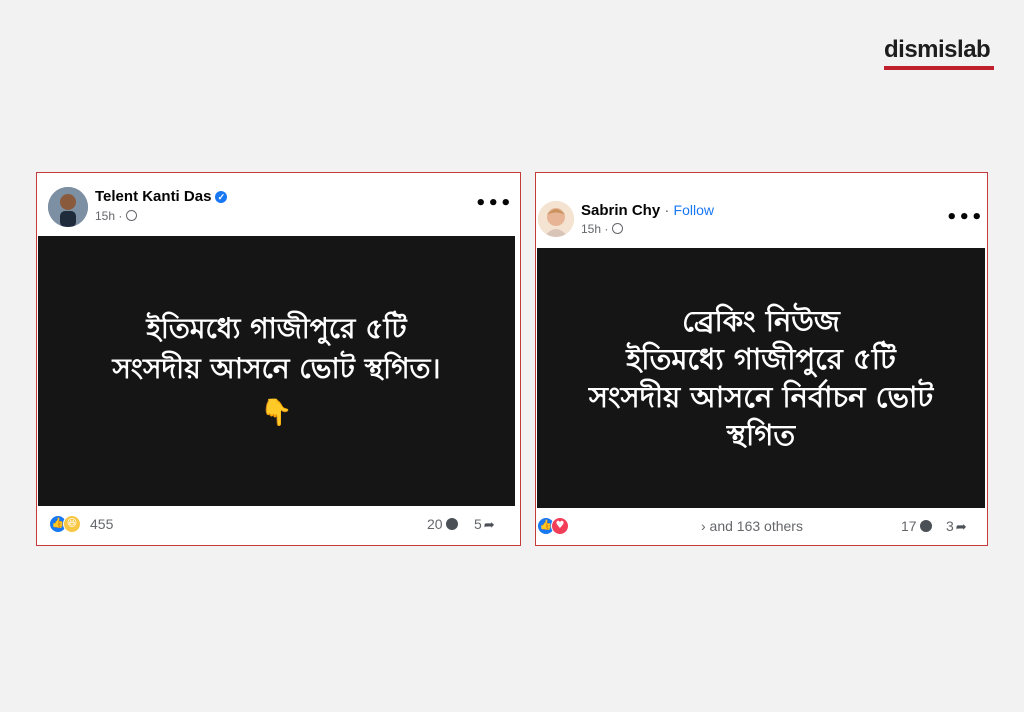 This screenshot has width=1024, height=712. I want to click on brand-underline, so click(939, 68).